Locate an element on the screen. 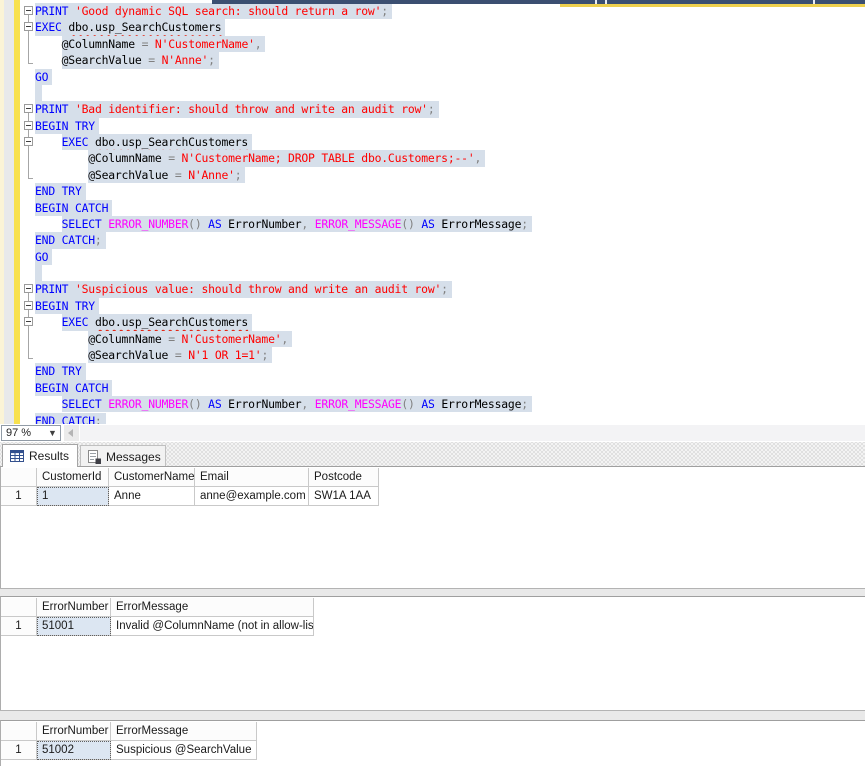 The image size is (865, 766). left-arrow-icon is located at coordinates (70, 433).